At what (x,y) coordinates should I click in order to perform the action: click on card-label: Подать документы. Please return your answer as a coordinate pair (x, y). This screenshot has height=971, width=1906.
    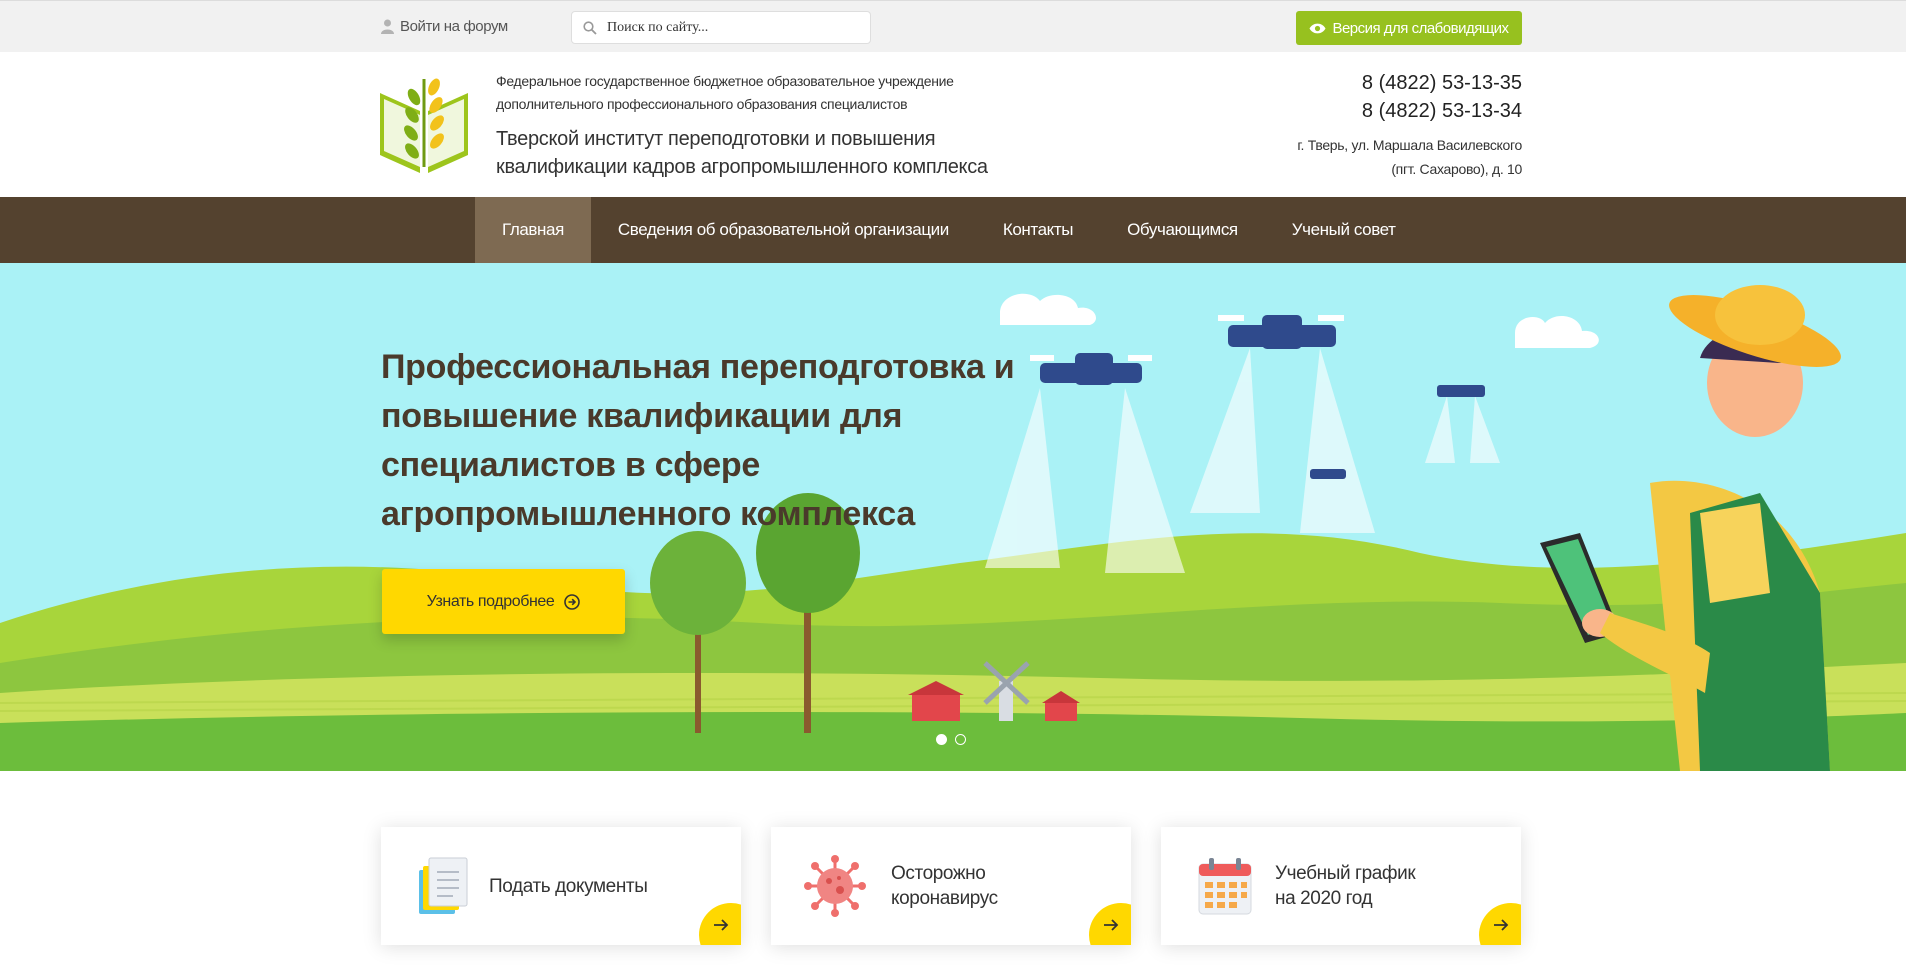
    Looking at the image, I should click on (568, 886).